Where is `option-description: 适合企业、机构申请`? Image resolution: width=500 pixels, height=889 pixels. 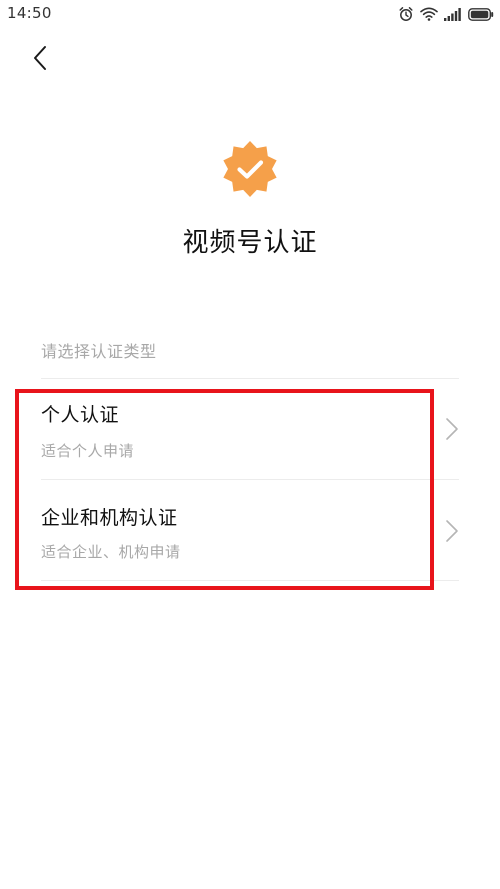 option-description: 适合企业、机构申请 is located at coordinates (111, 552).